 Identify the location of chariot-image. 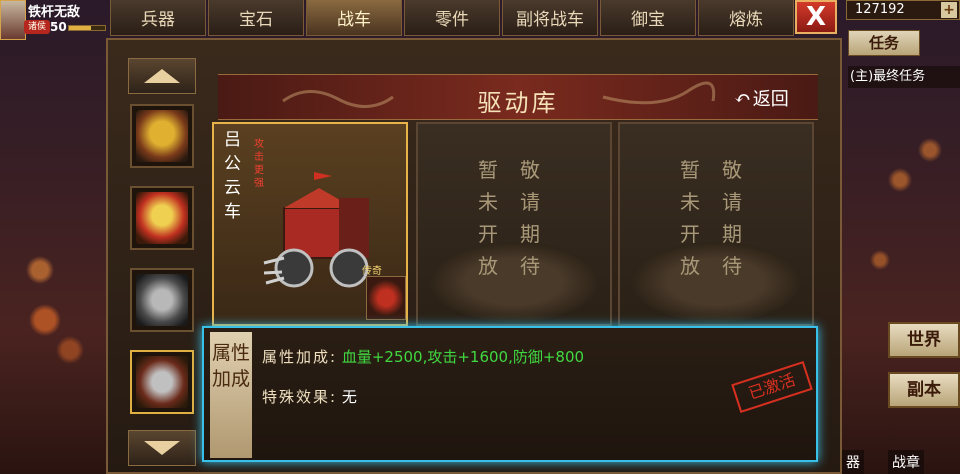
(316, 230).